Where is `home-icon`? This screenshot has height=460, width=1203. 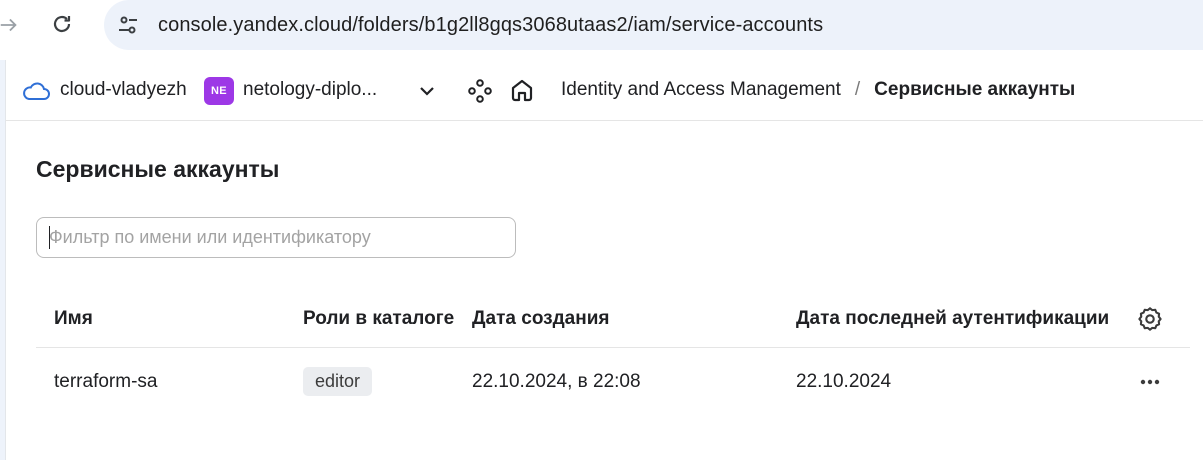 home-icon is located at coordinates (522, 90).